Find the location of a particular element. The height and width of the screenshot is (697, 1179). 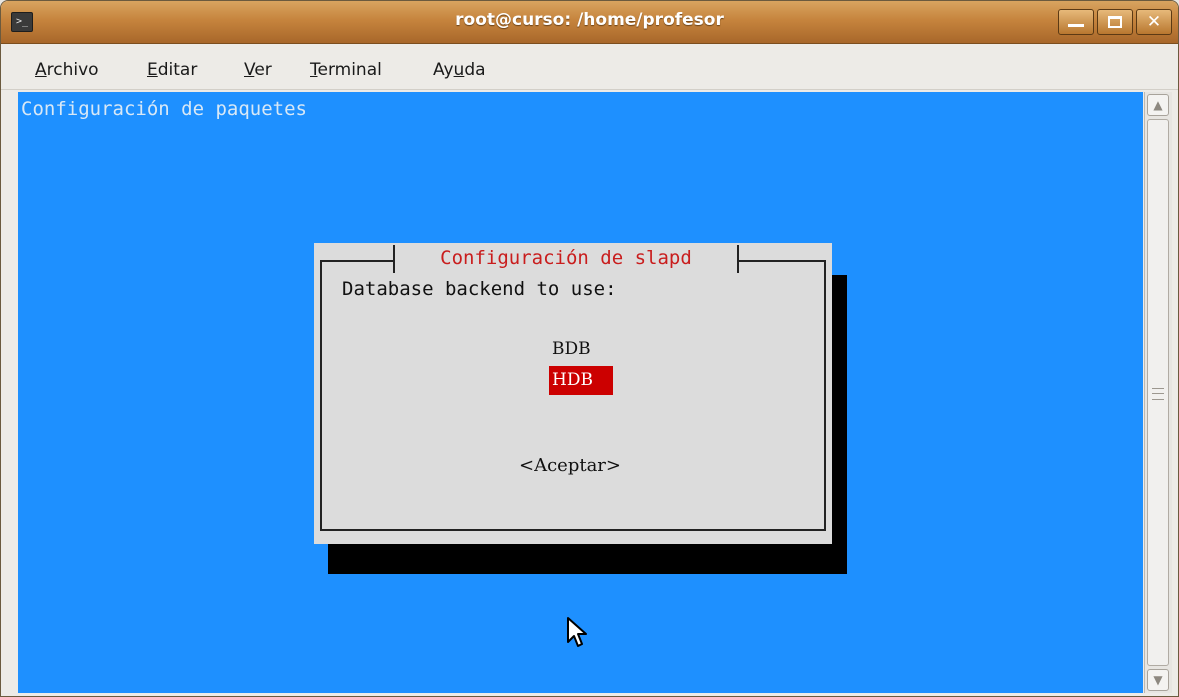

menu-editar: Editar is located at coordinates (172, 70).